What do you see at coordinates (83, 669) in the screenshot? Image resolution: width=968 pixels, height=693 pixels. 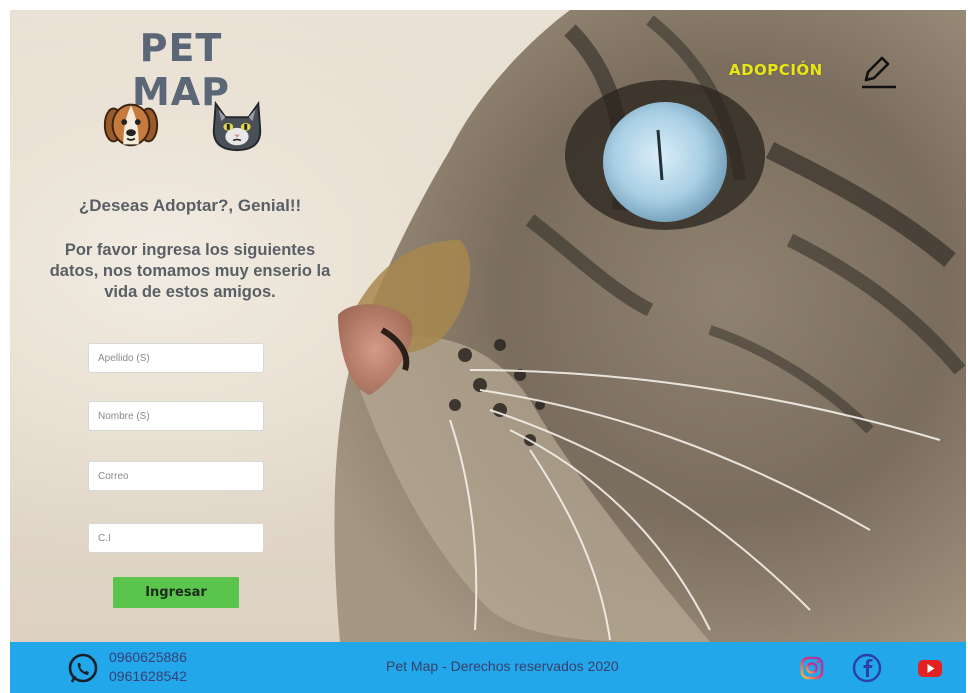 I see `whatsapp-icon` at bounding box center [83, 669].